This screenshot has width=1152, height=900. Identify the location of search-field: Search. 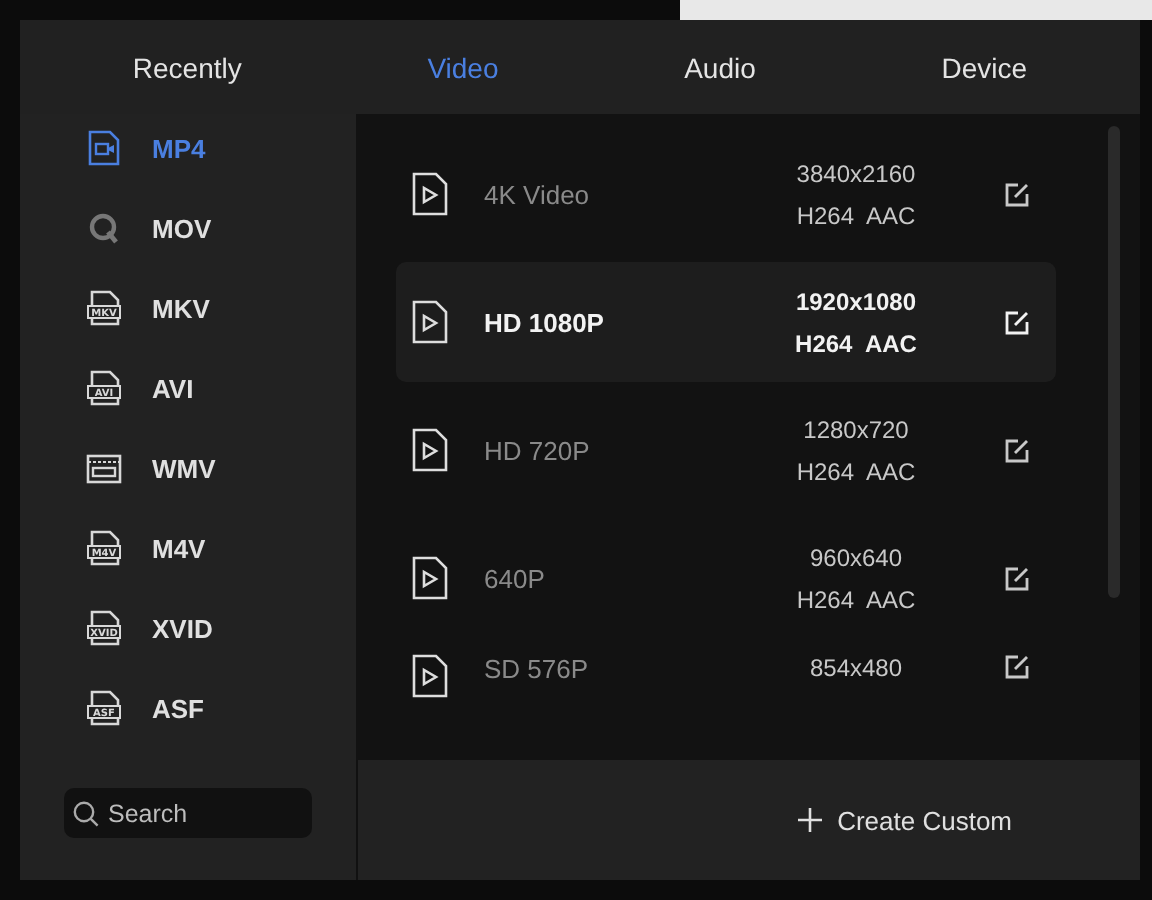
(188, 813).